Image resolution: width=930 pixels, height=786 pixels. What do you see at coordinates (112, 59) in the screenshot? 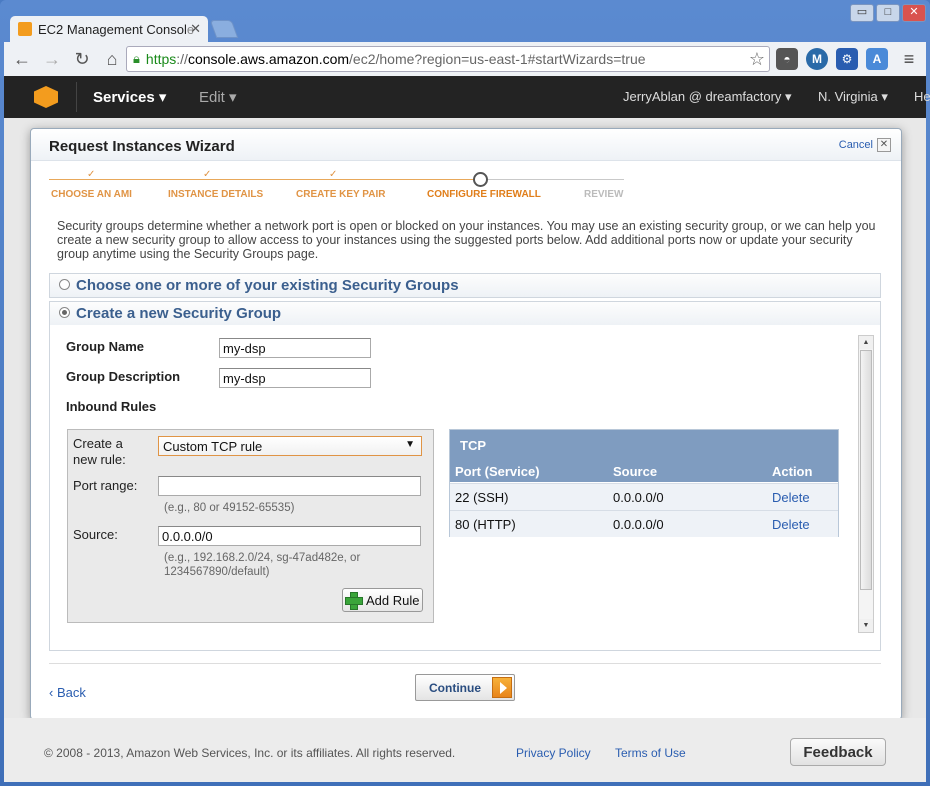
I see `home-icon: ⌂` at bounding box center [112, 59].